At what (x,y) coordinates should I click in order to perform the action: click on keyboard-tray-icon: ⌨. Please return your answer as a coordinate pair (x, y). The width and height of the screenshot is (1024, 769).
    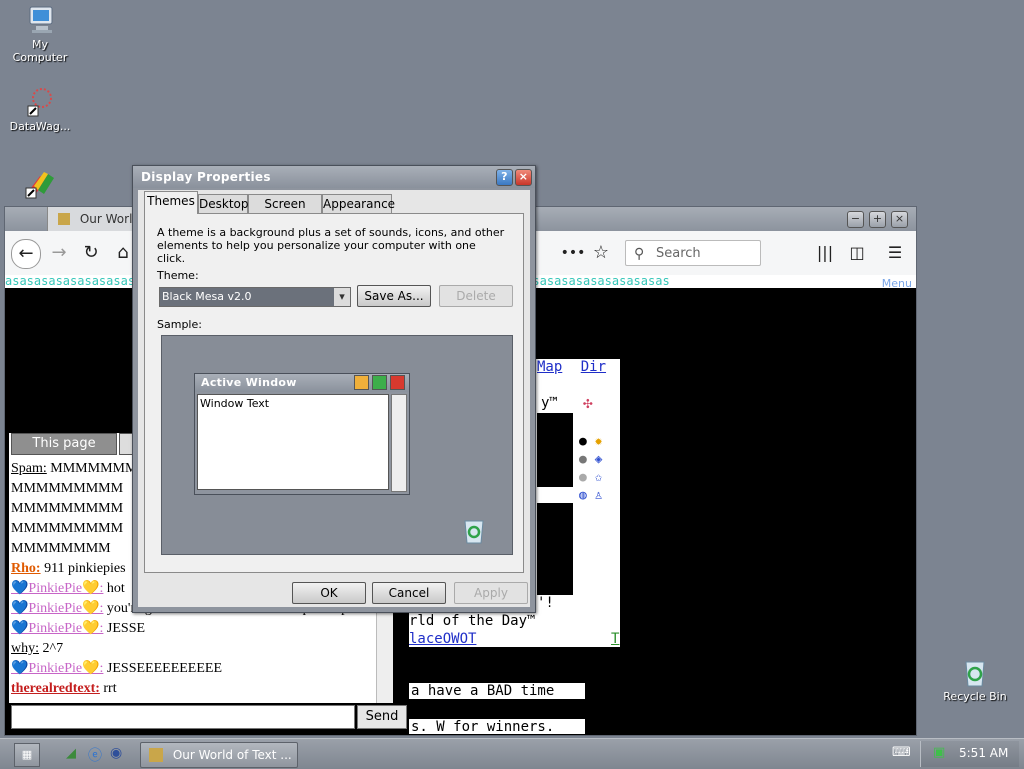
    Looking at the image, I should click on (901, 752).